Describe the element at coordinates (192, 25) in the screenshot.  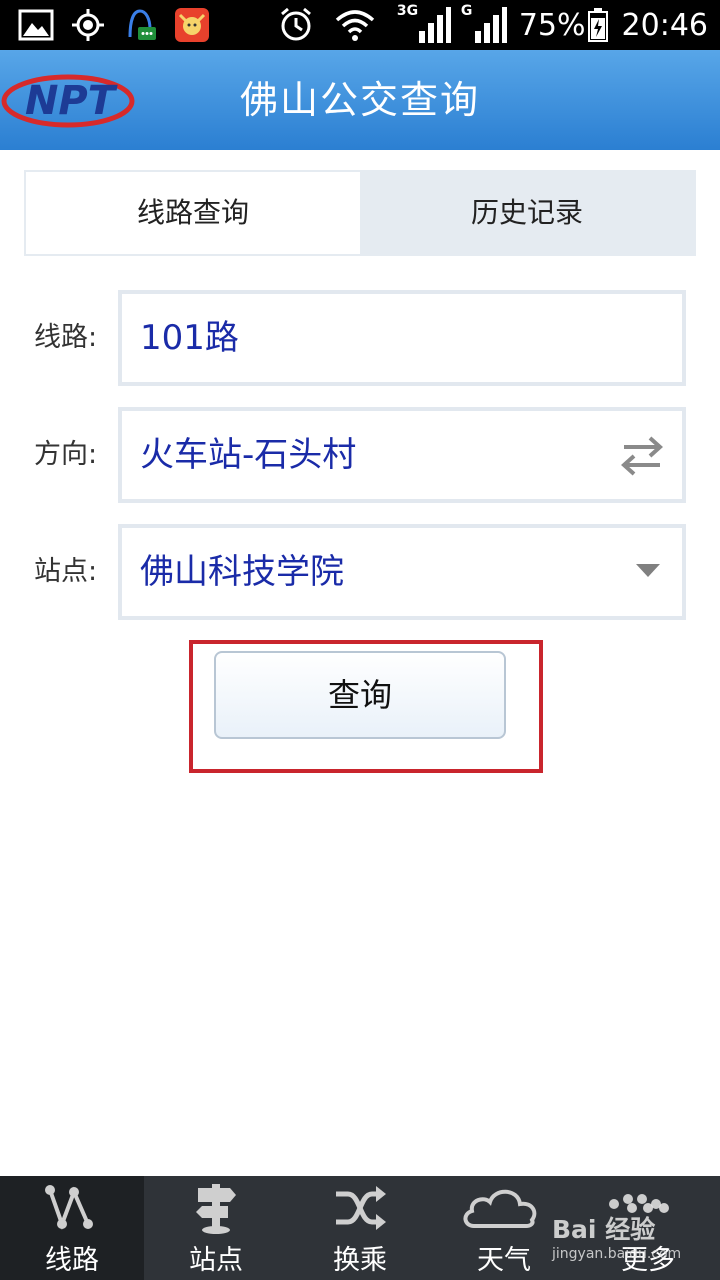
I see `app-icon` at that location.